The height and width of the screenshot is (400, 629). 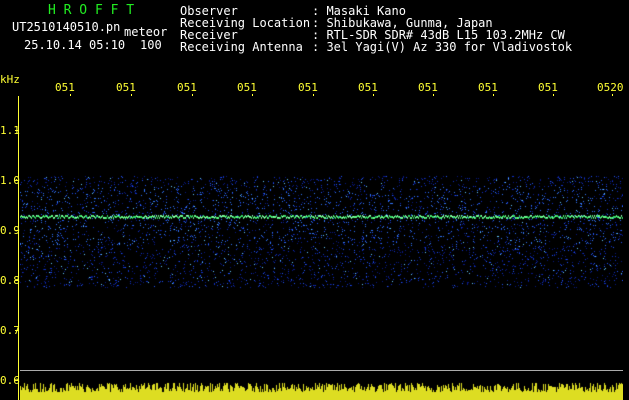 I want to click on mode-label: meteor, so click(x=146, y=32).